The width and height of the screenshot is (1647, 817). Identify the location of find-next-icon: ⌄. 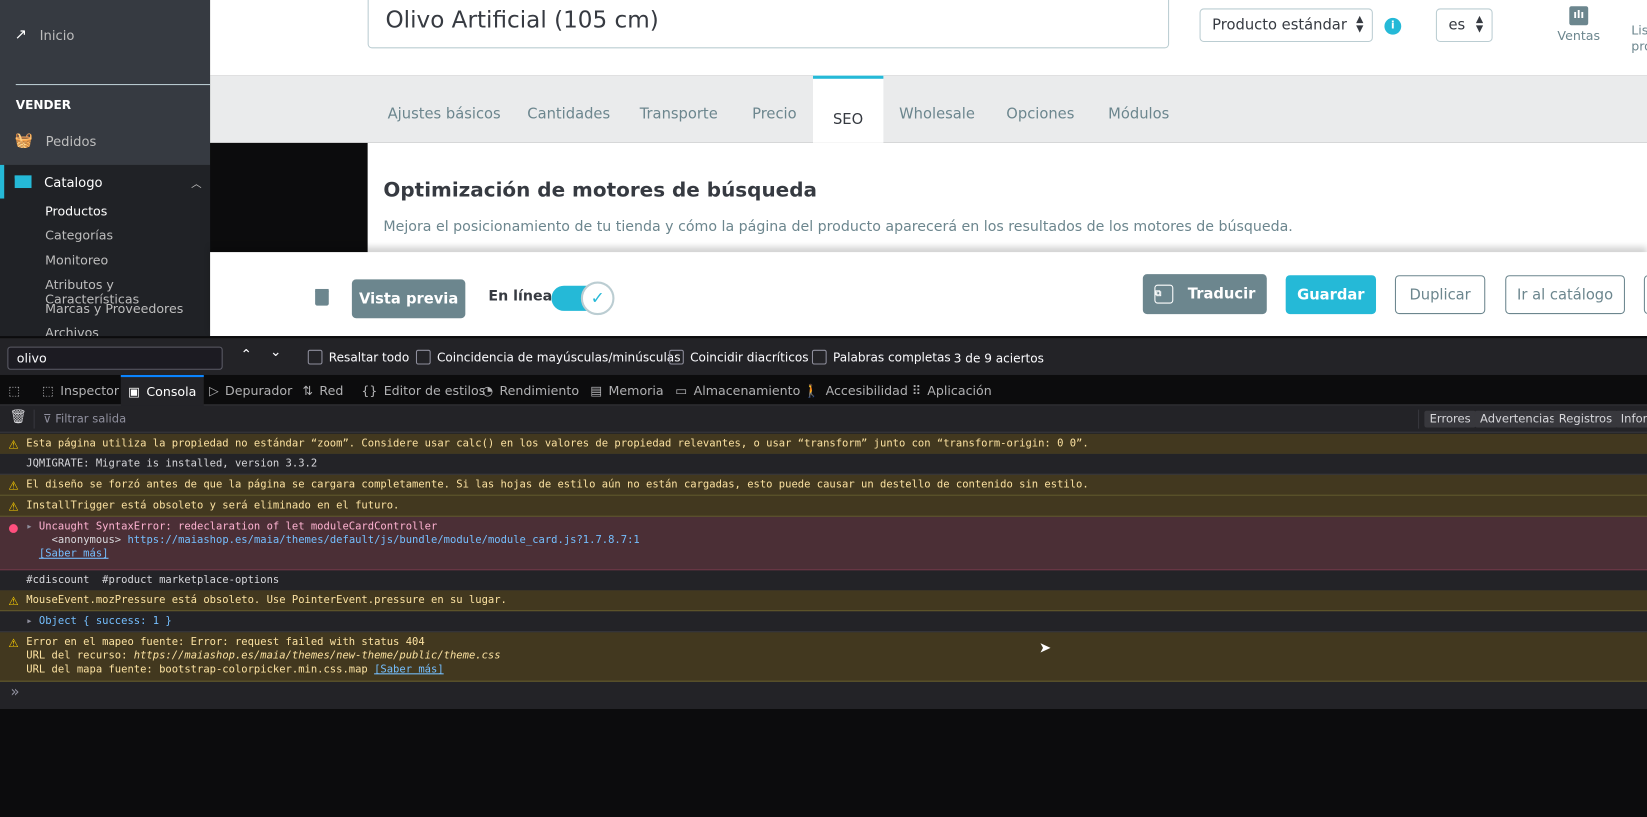
(275, 353).